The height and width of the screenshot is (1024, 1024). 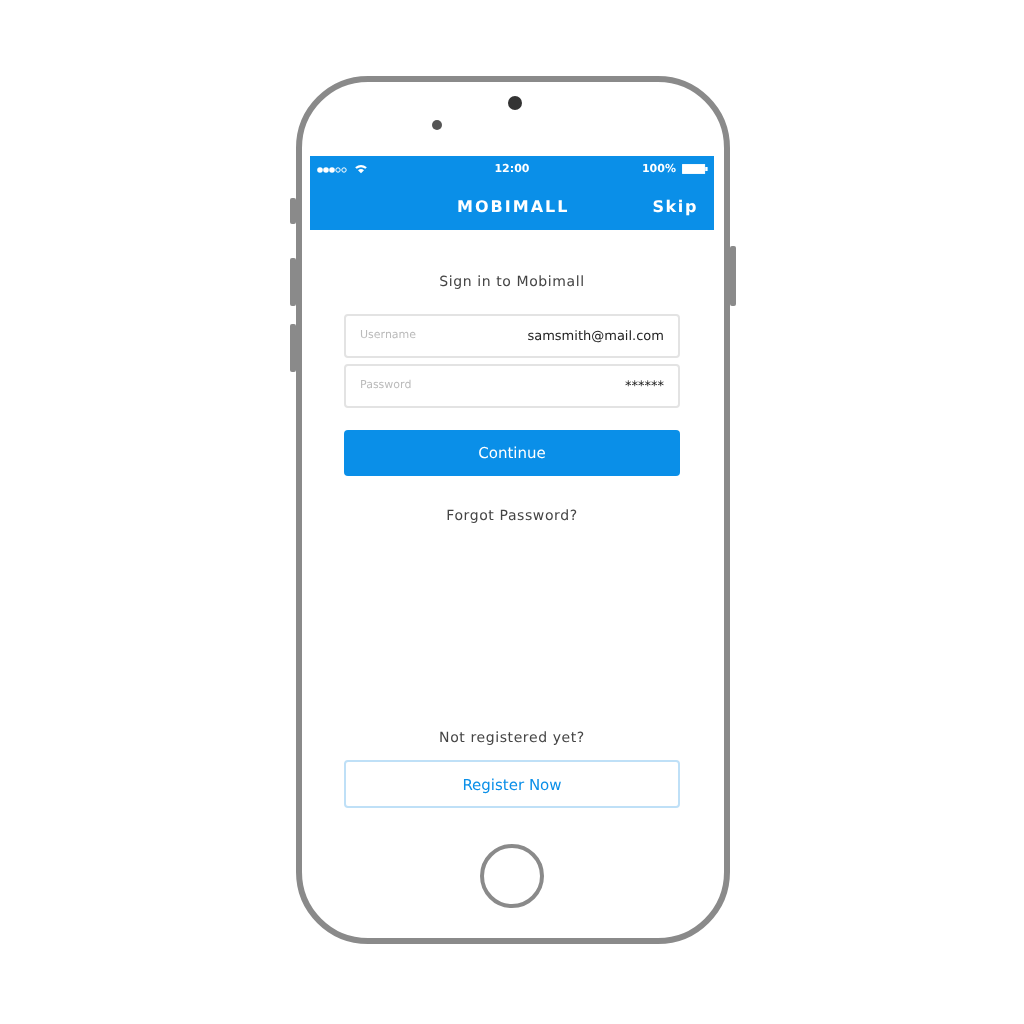 I want to click on wifi-icon, so click(x=361, y=169).